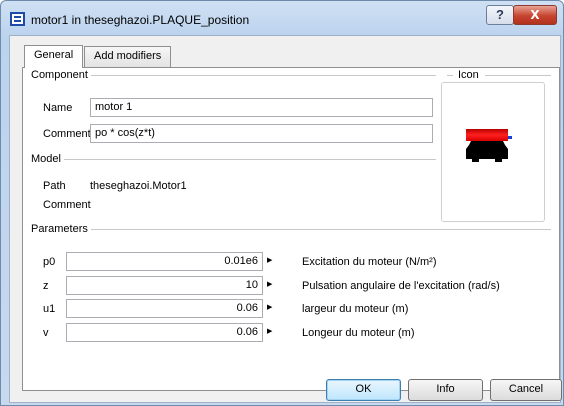  What do you see at coordinates (54, 186) in the screenshot?
I see `path-label: Path` at bounding box center [54, 186].